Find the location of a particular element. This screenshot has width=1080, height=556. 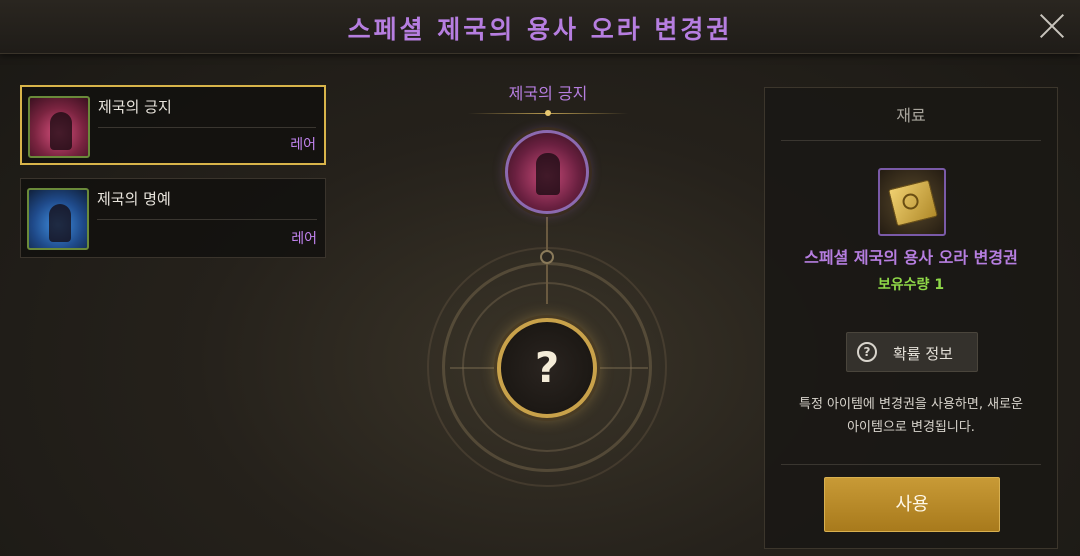

ring-arm-right is located at coordinates (623, 368).